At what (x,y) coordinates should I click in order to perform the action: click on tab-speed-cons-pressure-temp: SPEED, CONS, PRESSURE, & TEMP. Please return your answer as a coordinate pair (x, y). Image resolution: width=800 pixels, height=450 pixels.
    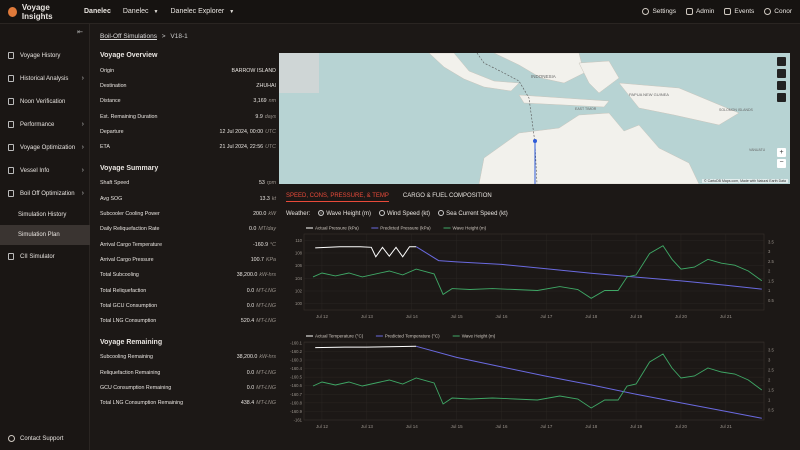
    Looking at the image, I should click on (337, 197).